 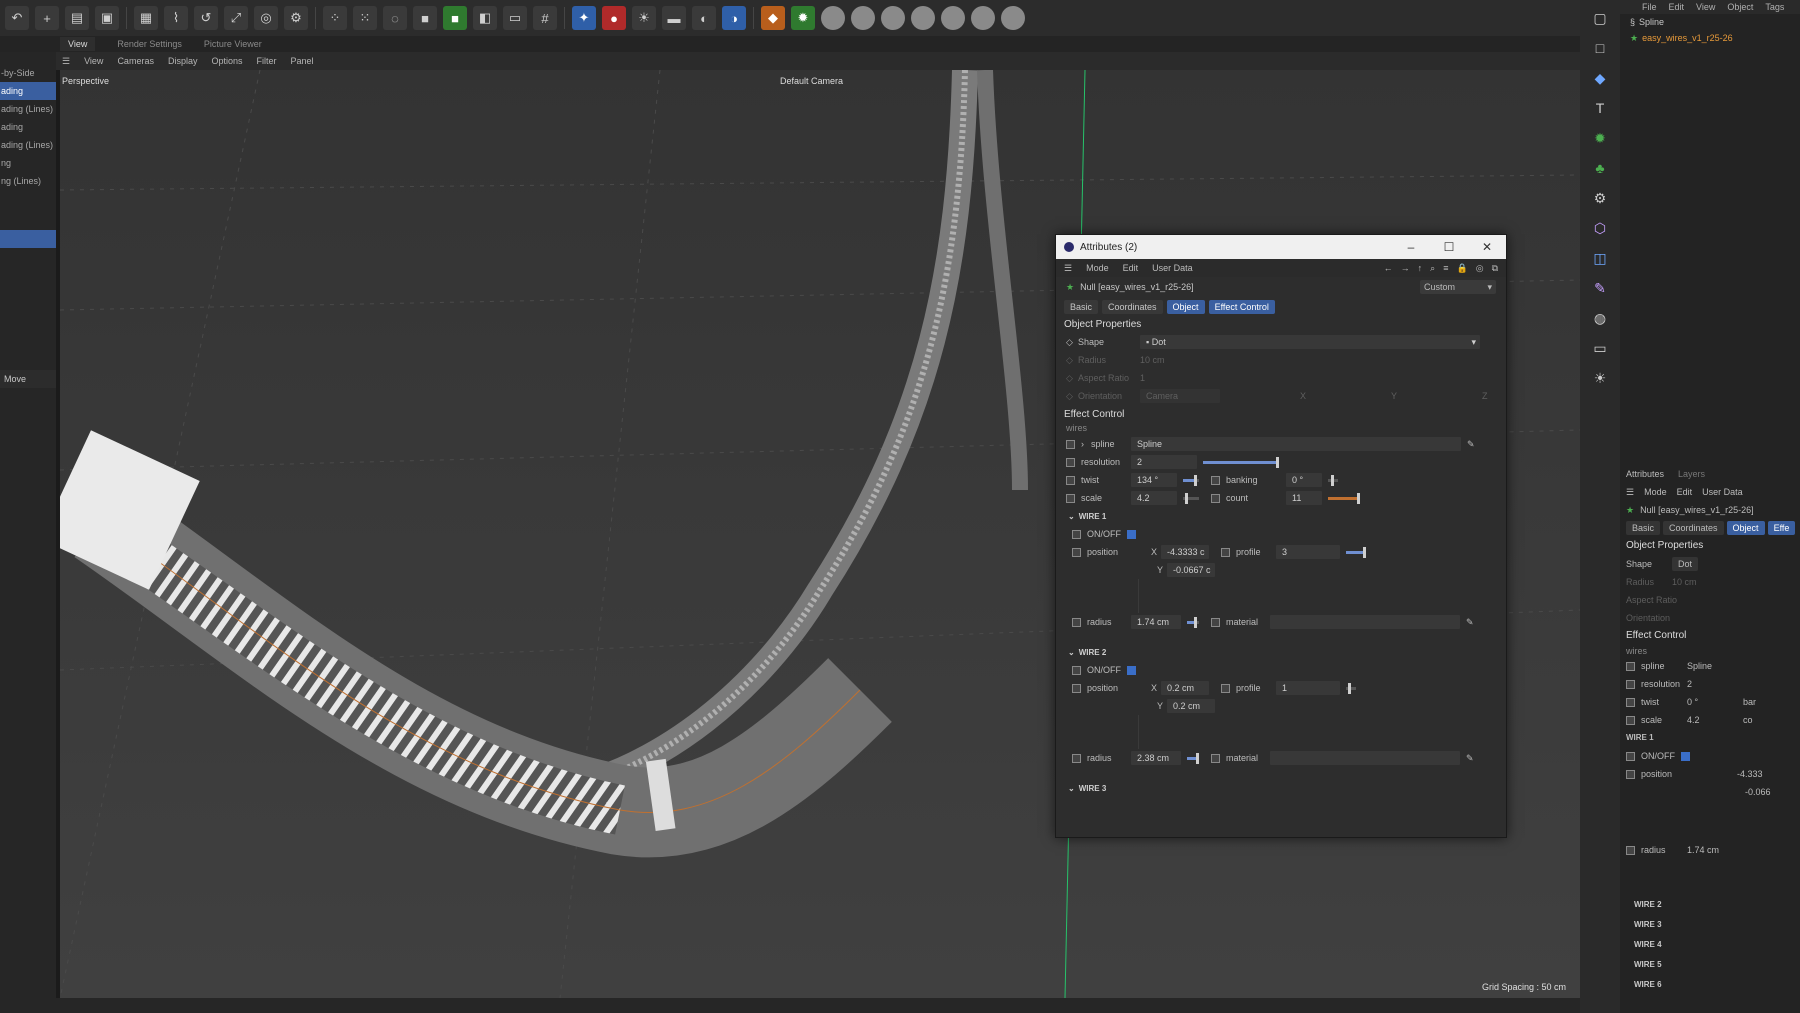 I want to click on wire2-position-y: 0.2 cm, so click(x=1191, y=706).